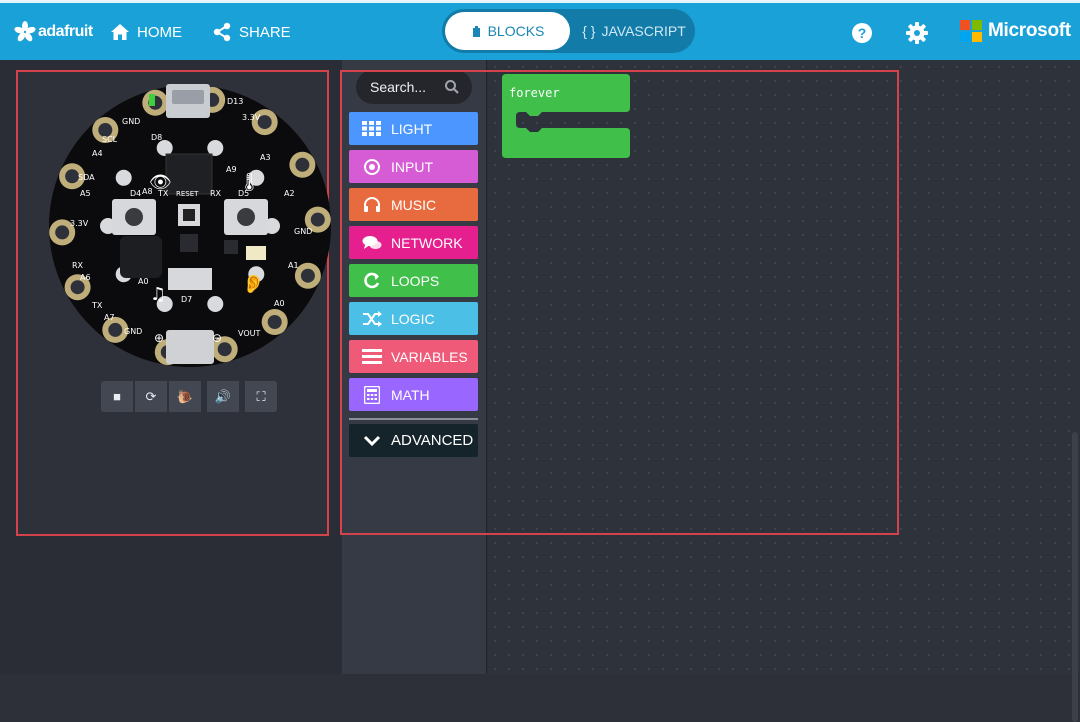 The image size is (1080, 722). What do you see at coordinates (917, 33) in the screenshot?
I see `settings-button` at bounding box center [917, 33].